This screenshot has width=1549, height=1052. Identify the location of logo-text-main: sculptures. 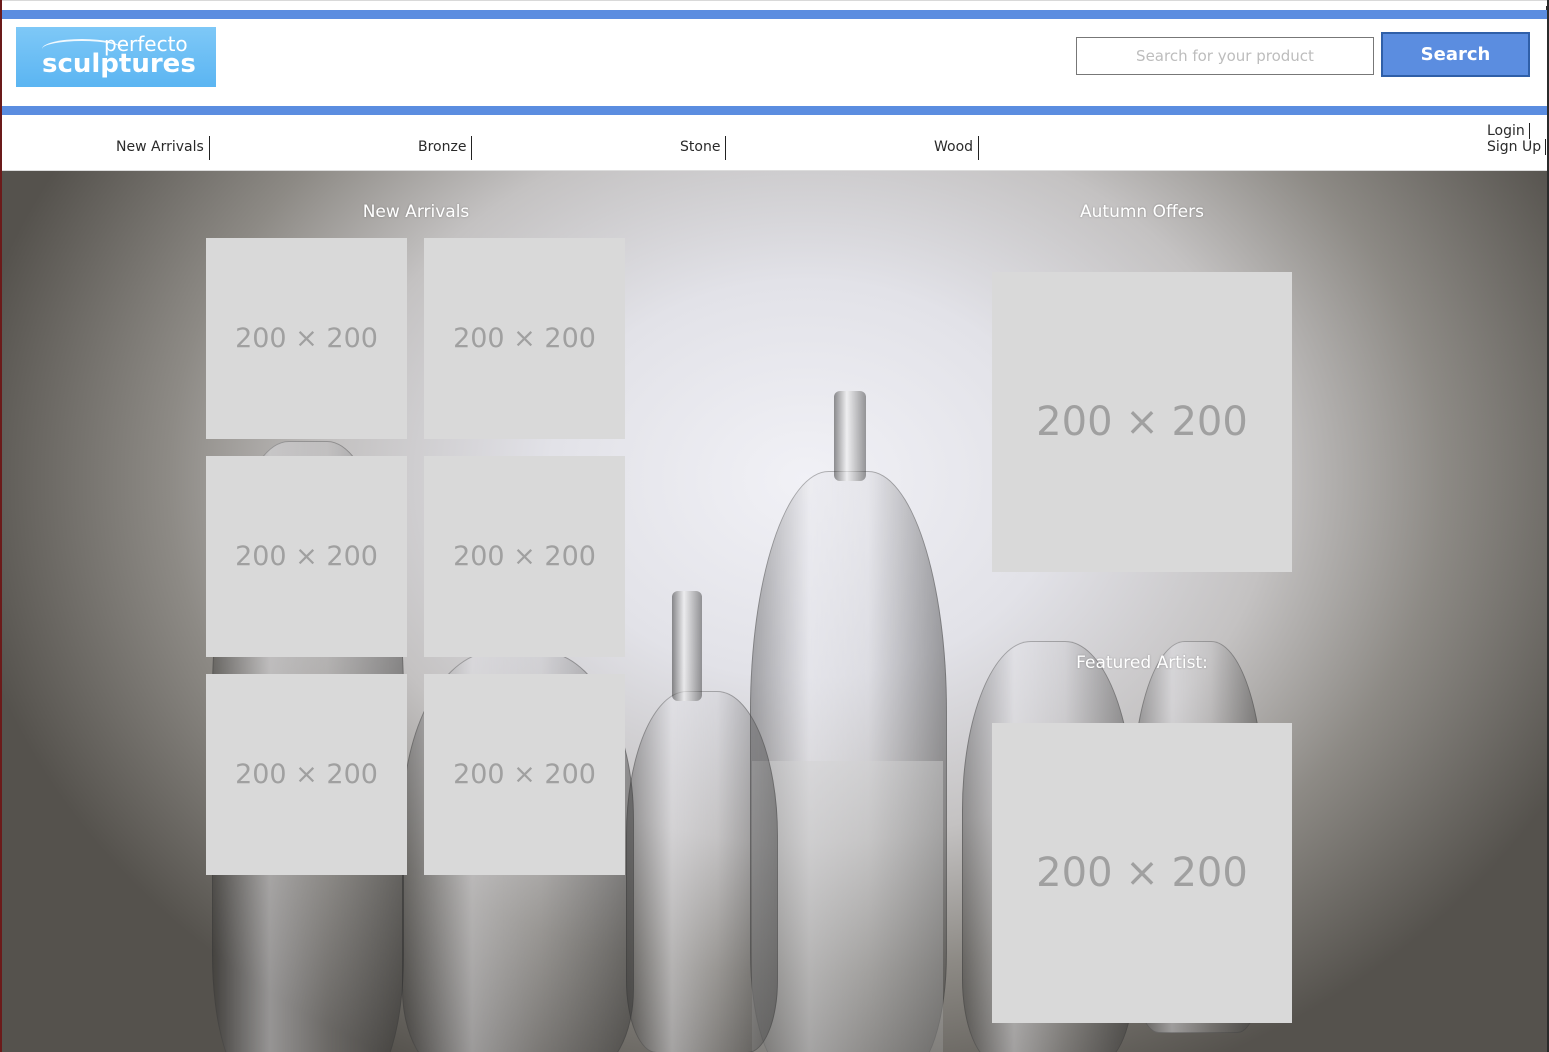
(119, 64).